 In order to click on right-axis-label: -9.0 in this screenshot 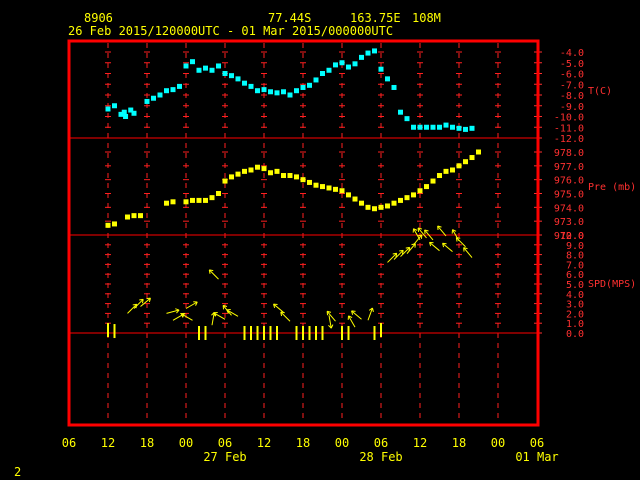, I will do `click(572, 107)`.